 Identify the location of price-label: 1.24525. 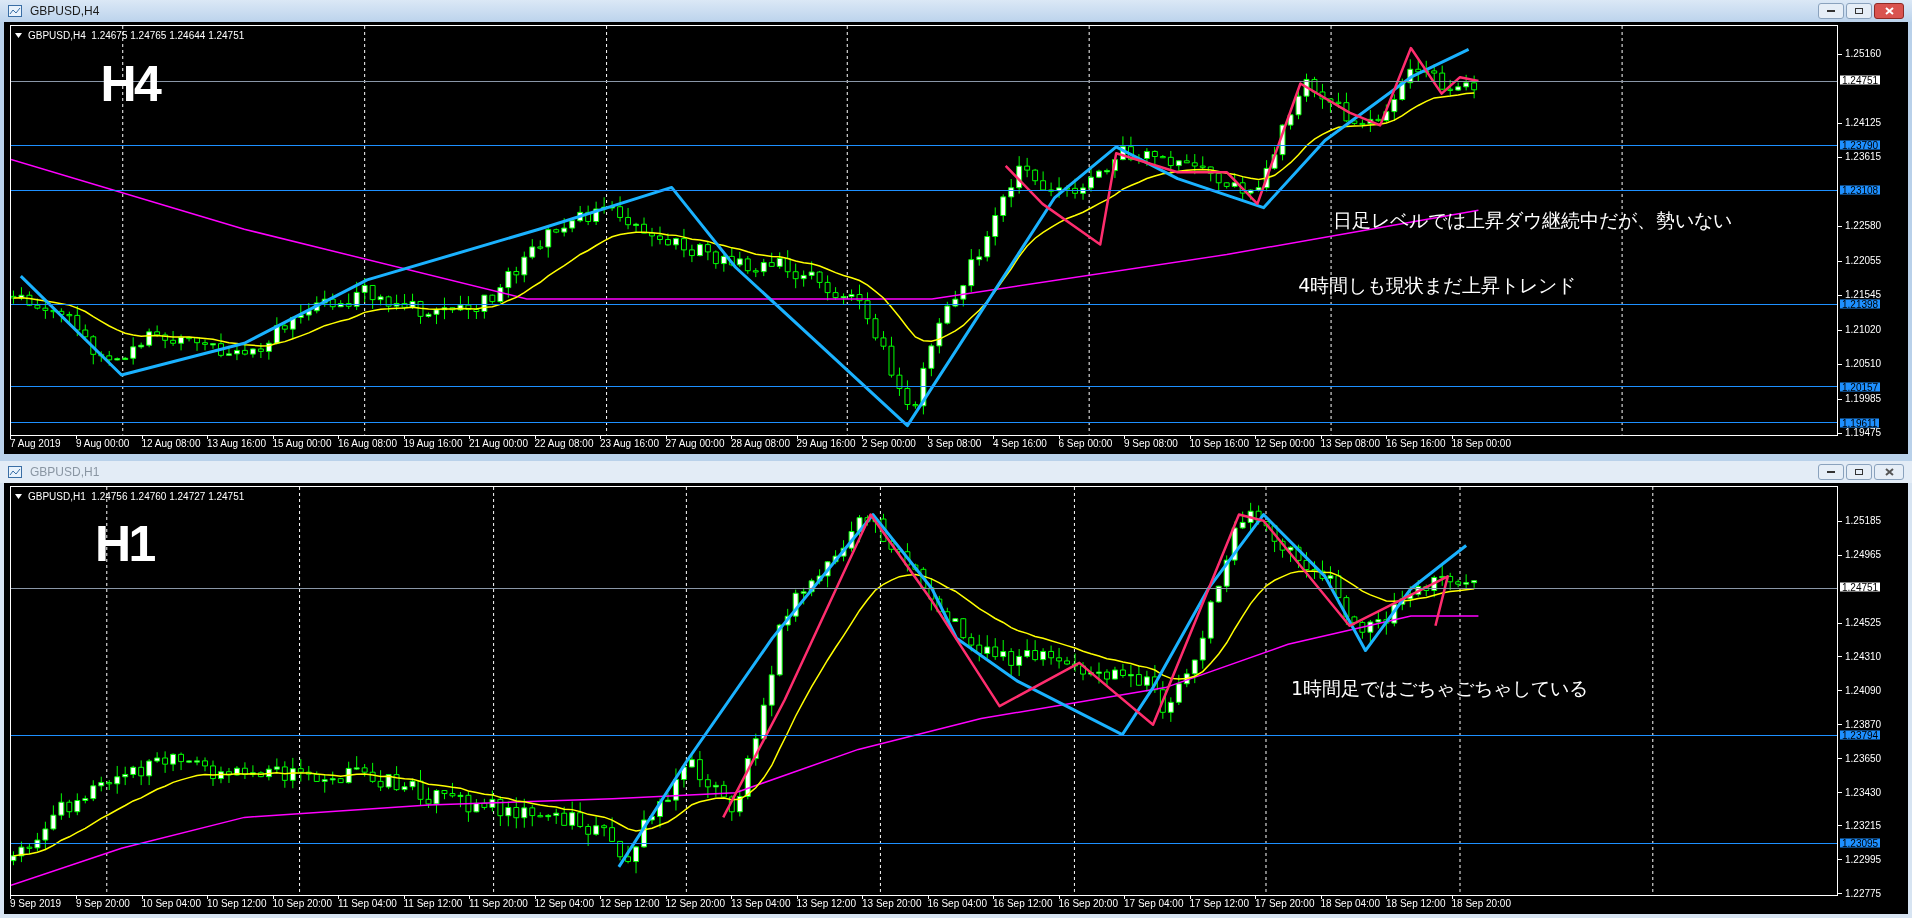
(1863, 623).